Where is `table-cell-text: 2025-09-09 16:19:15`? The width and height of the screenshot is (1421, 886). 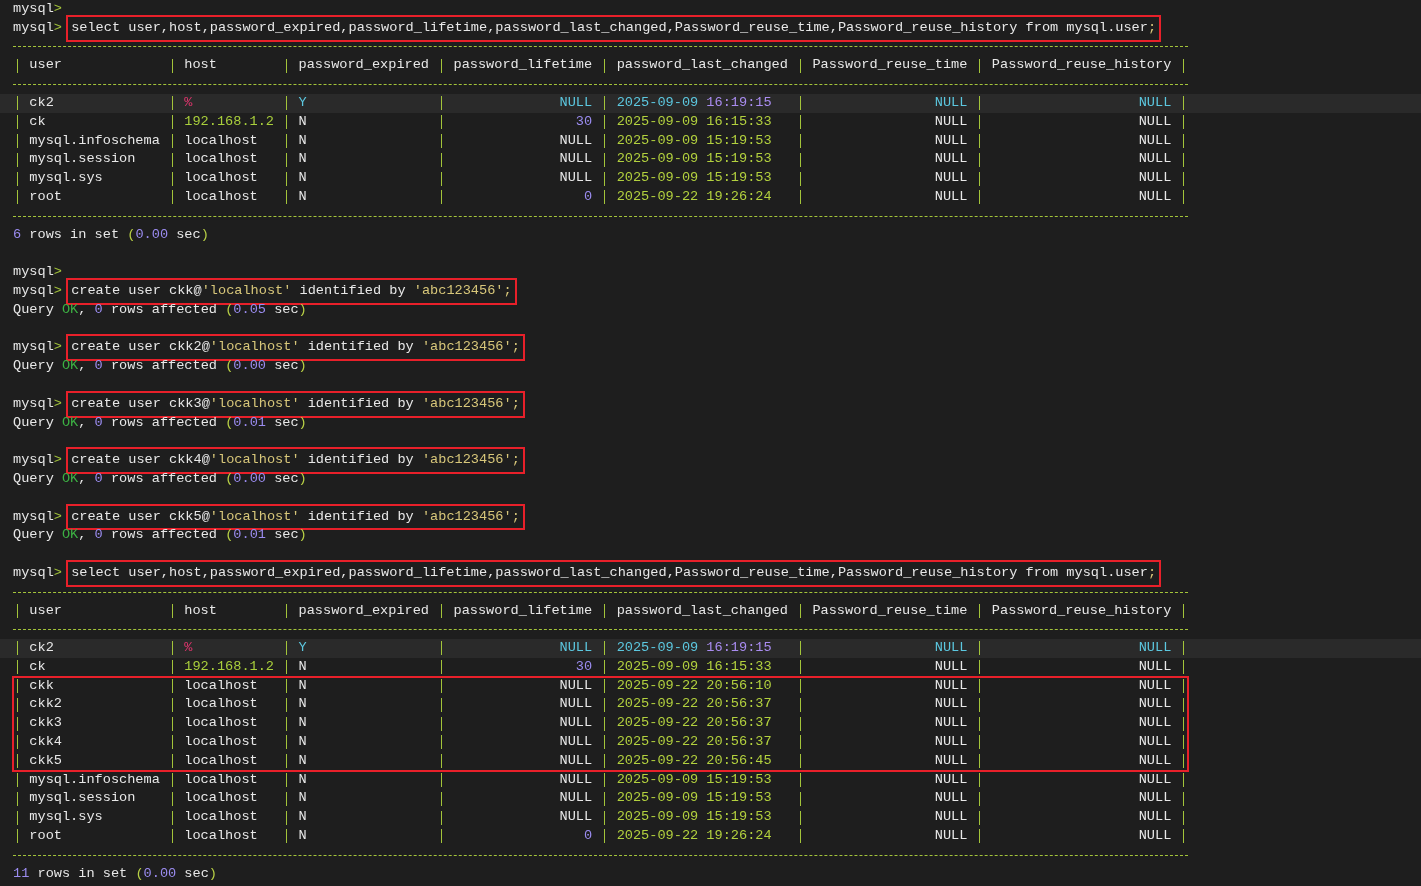 table-cell-text: 2025-09-09 16:19:15 is located at coordinates (694, 103).